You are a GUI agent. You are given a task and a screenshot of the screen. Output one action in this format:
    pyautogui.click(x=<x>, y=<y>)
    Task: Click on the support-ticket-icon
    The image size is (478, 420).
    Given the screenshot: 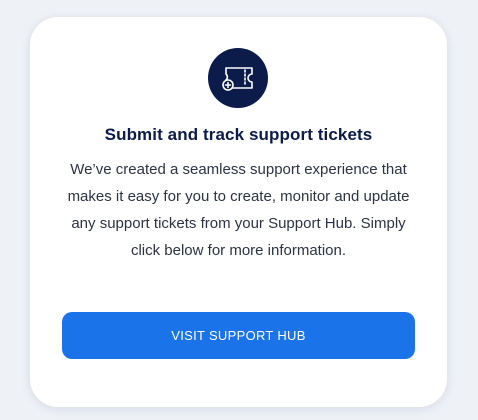 What is the action you would take?
    pyautogui.click(x=238, y=78)
    